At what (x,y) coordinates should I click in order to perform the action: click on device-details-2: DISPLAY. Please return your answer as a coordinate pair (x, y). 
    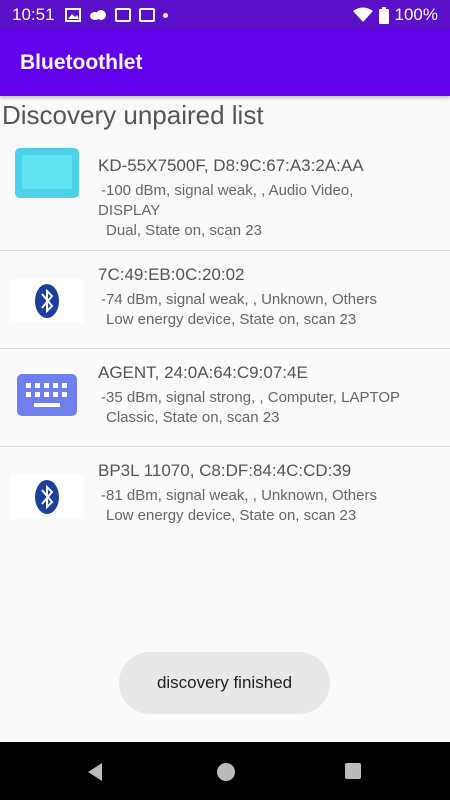
    Looking at the image, I should click on (129, 210).